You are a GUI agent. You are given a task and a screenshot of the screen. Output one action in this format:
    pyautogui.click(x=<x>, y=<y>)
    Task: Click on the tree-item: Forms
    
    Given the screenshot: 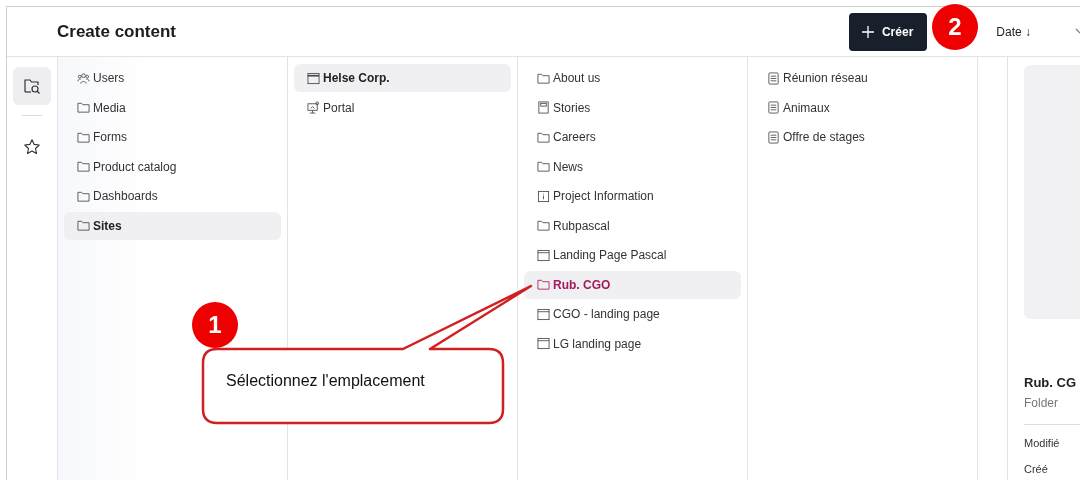 What is the action you would take?
    pyautogui.click(x=172, y=137)
    